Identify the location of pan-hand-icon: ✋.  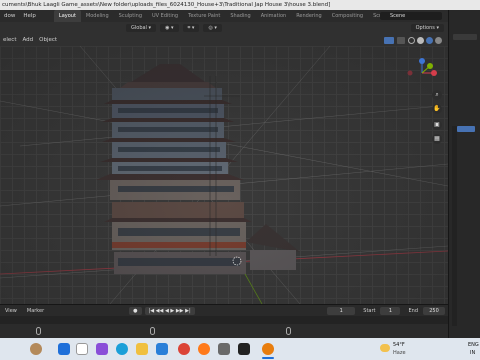
(437, 109).